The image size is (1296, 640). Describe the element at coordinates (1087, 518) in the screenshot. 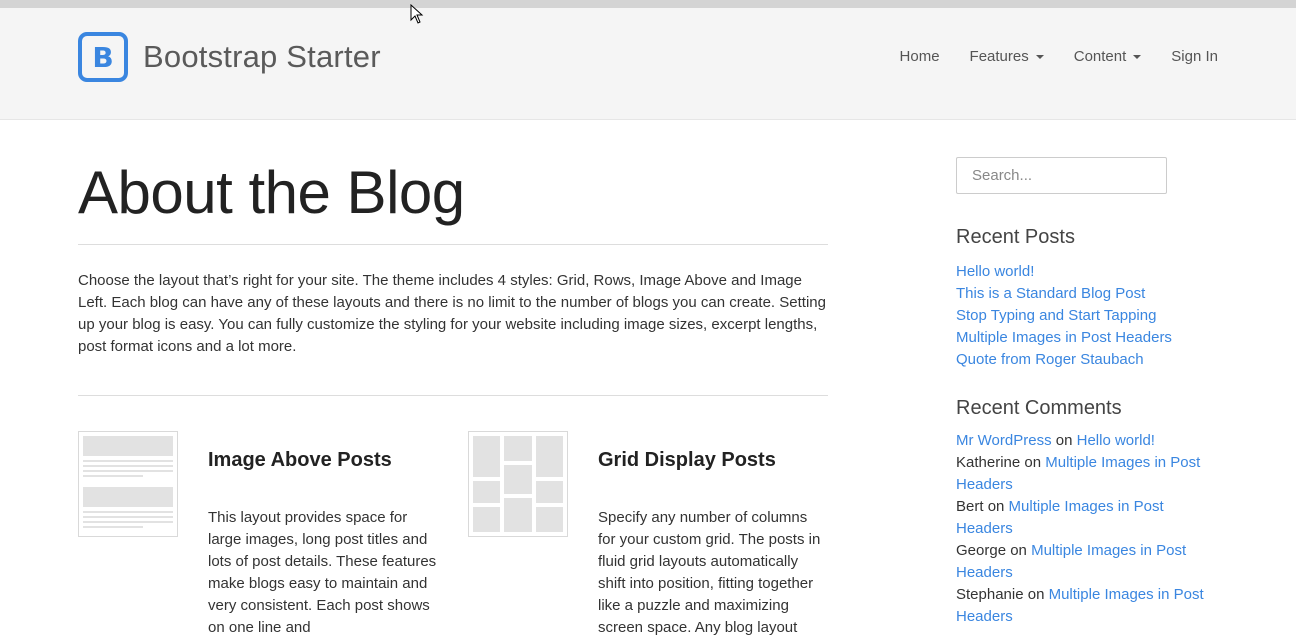

I see `list-item: Bert on Multiple Images in Post Headers` at that location.